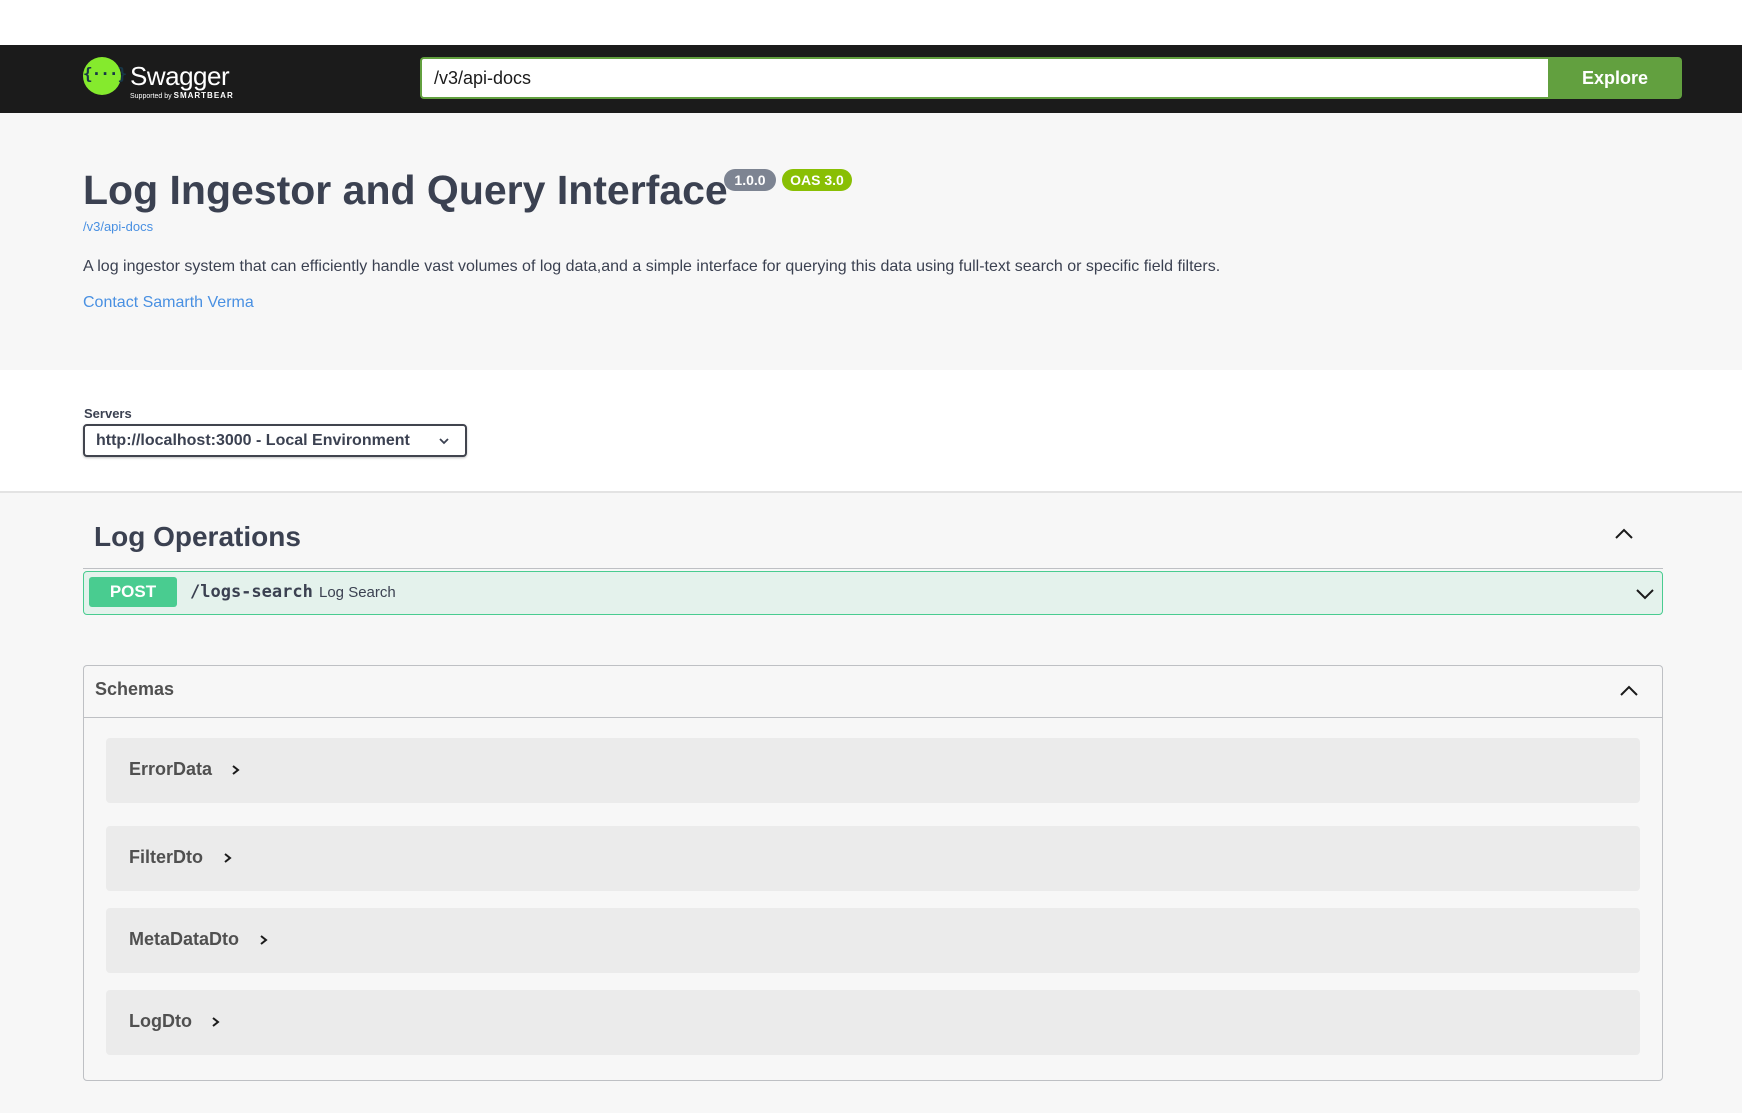 This screenshot has height=1113, width=1760. Describe the element at coordinates (135, 689) in the screenshot. I see `schemas-title: Schemas` at that location.